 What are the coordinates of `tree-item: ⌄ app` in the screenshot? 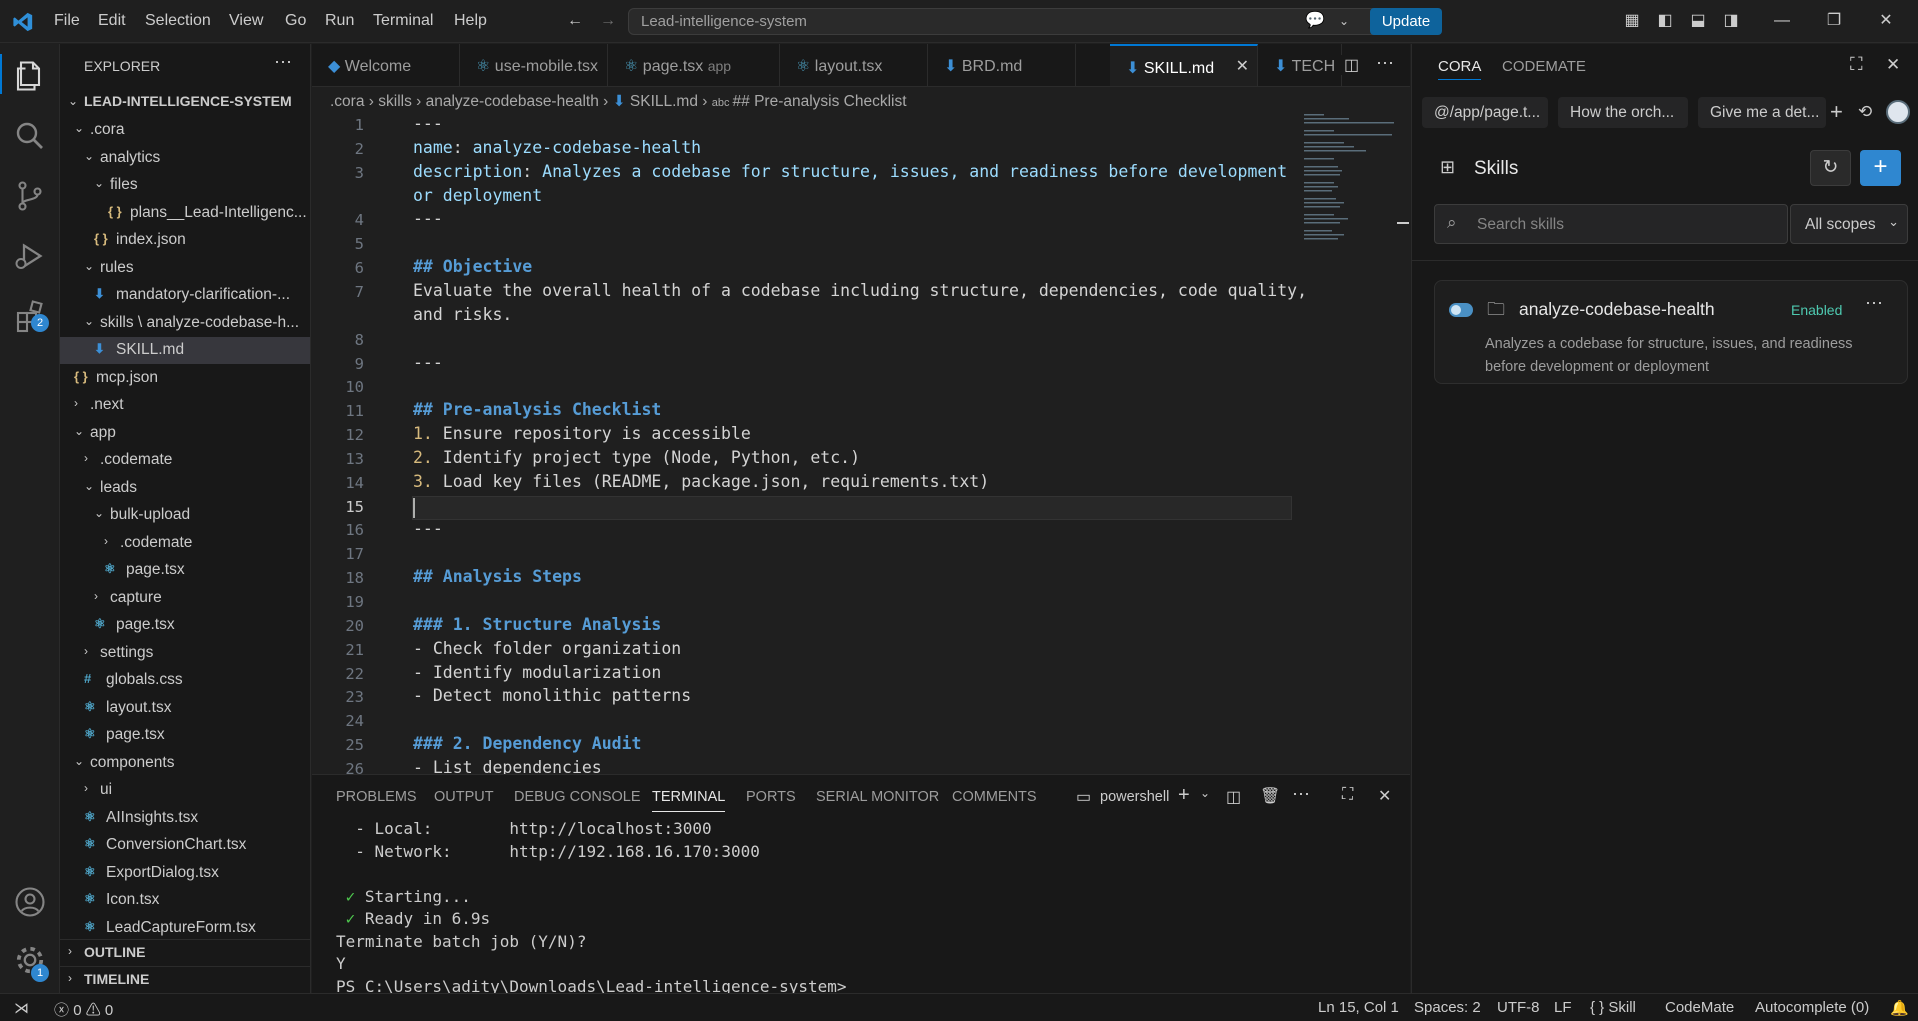 It's located at (185, 433).